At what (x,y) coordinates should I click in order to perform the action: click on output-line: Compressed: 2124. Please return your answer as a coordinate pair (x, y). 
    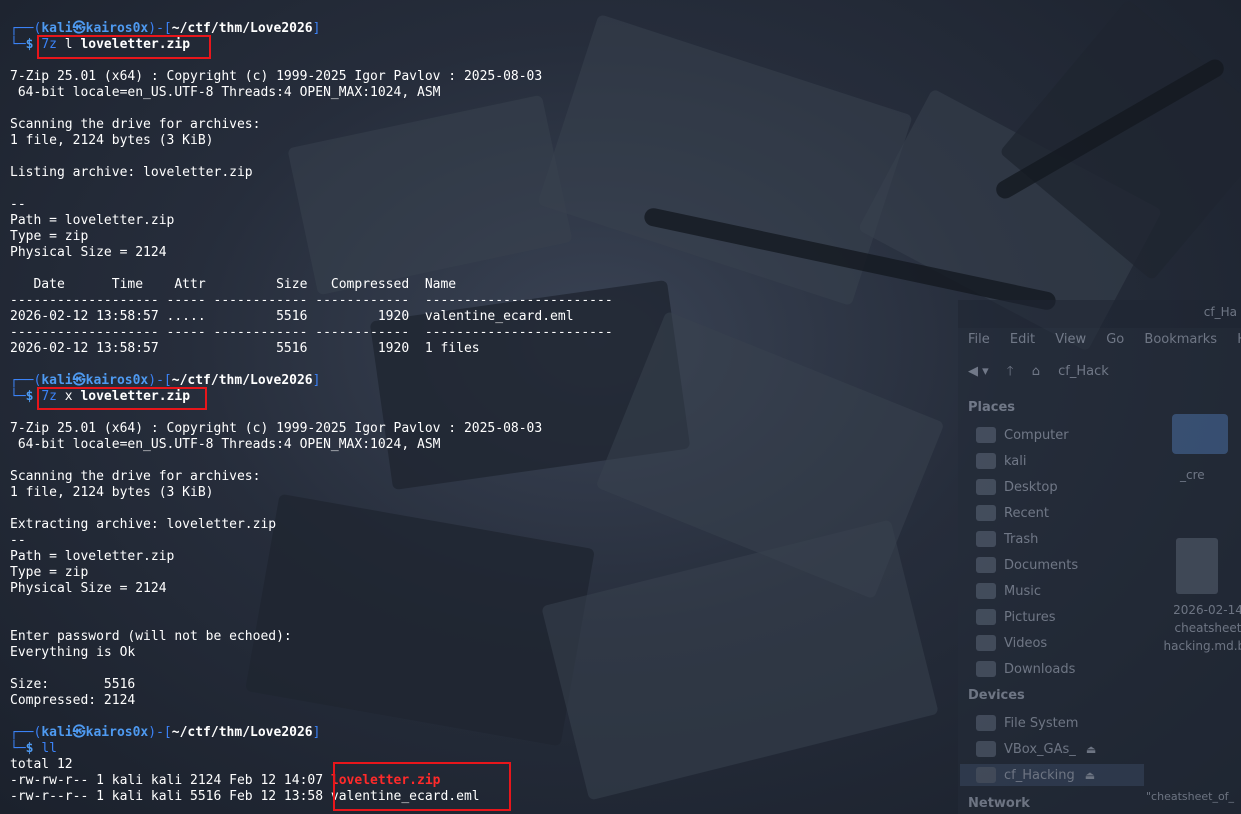
    Looking at the image, I should click on (73, 700).